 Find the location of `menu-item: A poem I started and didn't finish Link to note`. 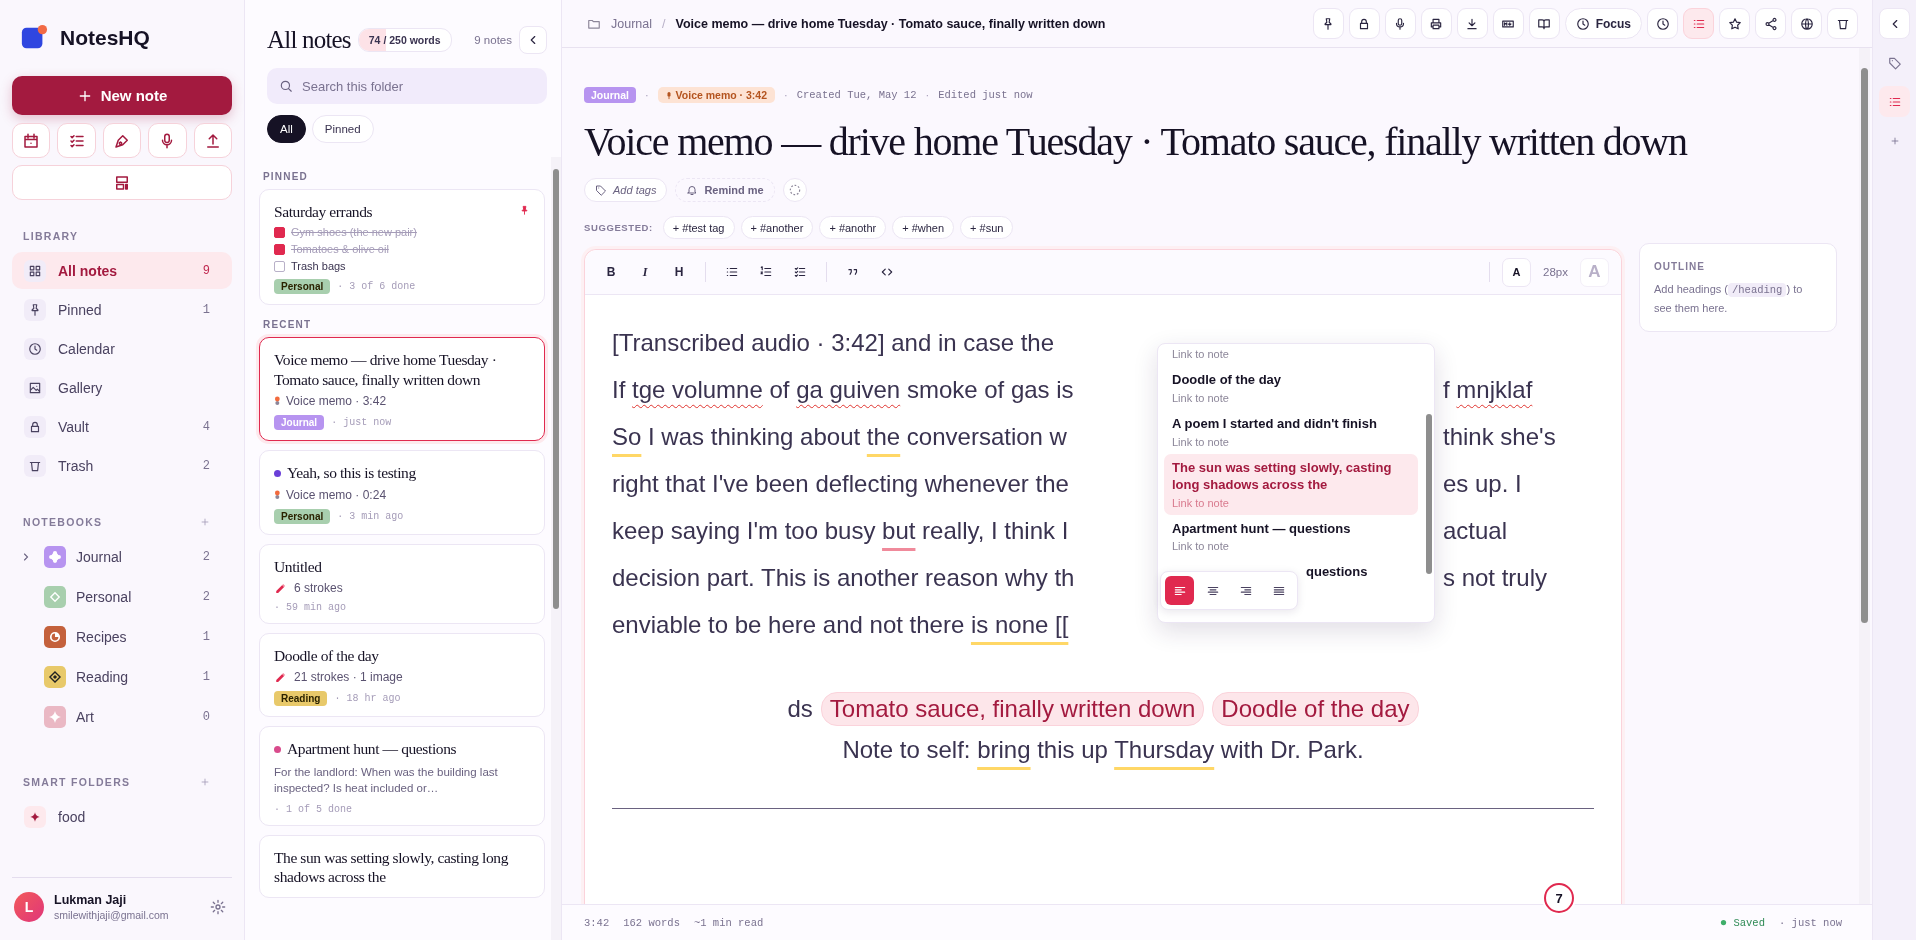

menu-item: A poem I started and didn't finish Link to note is located at coordinates (1291, 431).